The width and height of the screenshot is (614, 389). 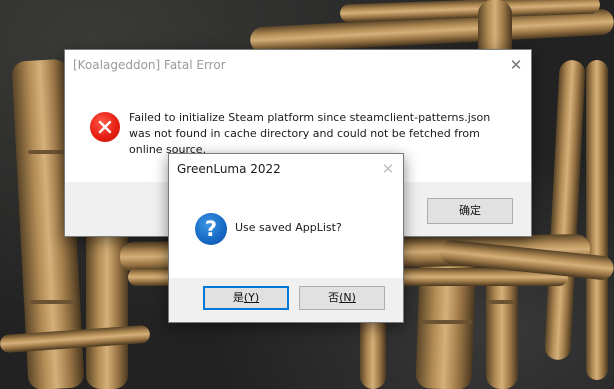 I want to click on error-icon, so click(x=105, y=127).